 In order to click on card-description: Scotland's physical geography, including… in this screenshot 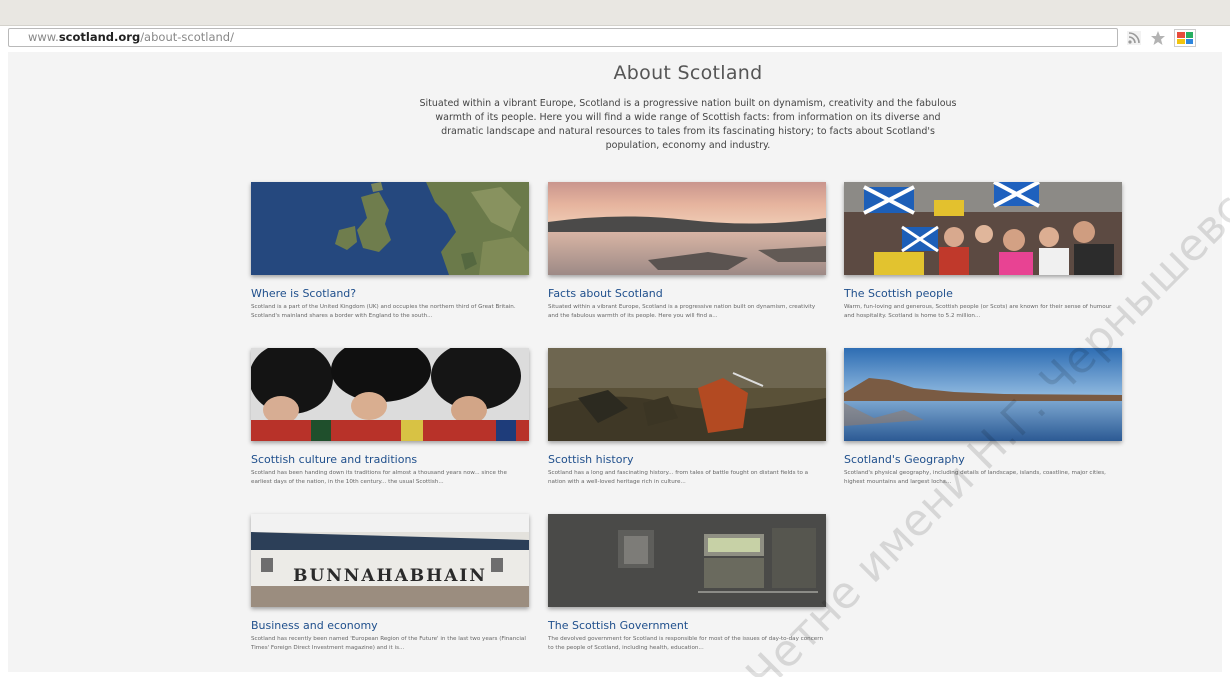, I will do `click(975, 477)`.